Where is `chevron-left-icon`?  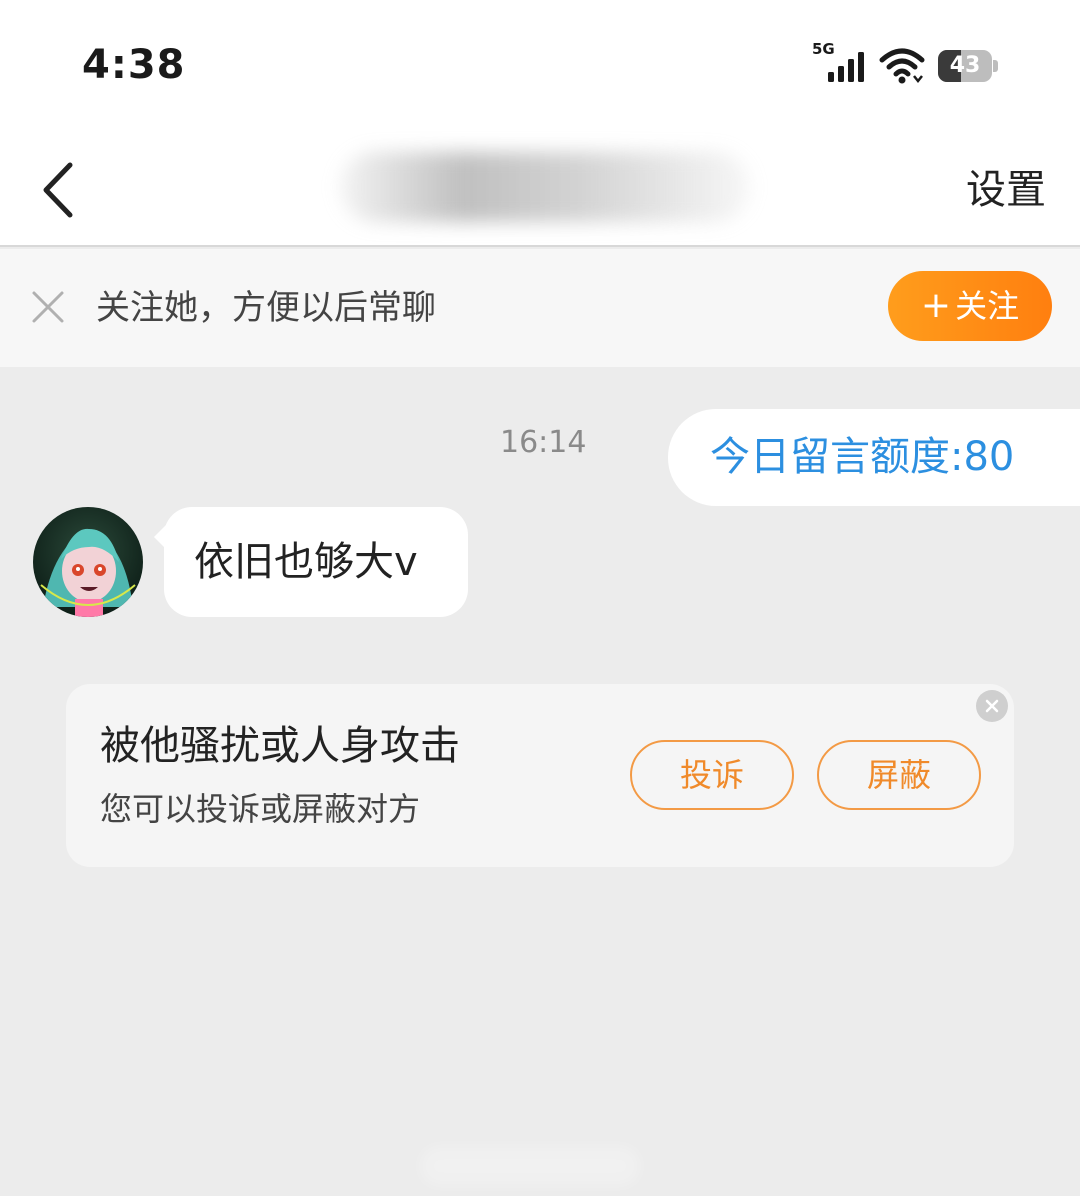
chevron-left-icon is located at coordinates (58, 190).